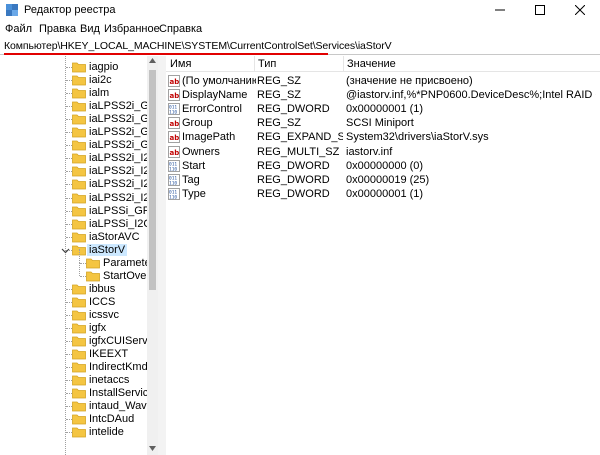 The width and height of the screenshot is (600, 455). I want to click on value-data: (значение не присвоено), so click(409, 81).